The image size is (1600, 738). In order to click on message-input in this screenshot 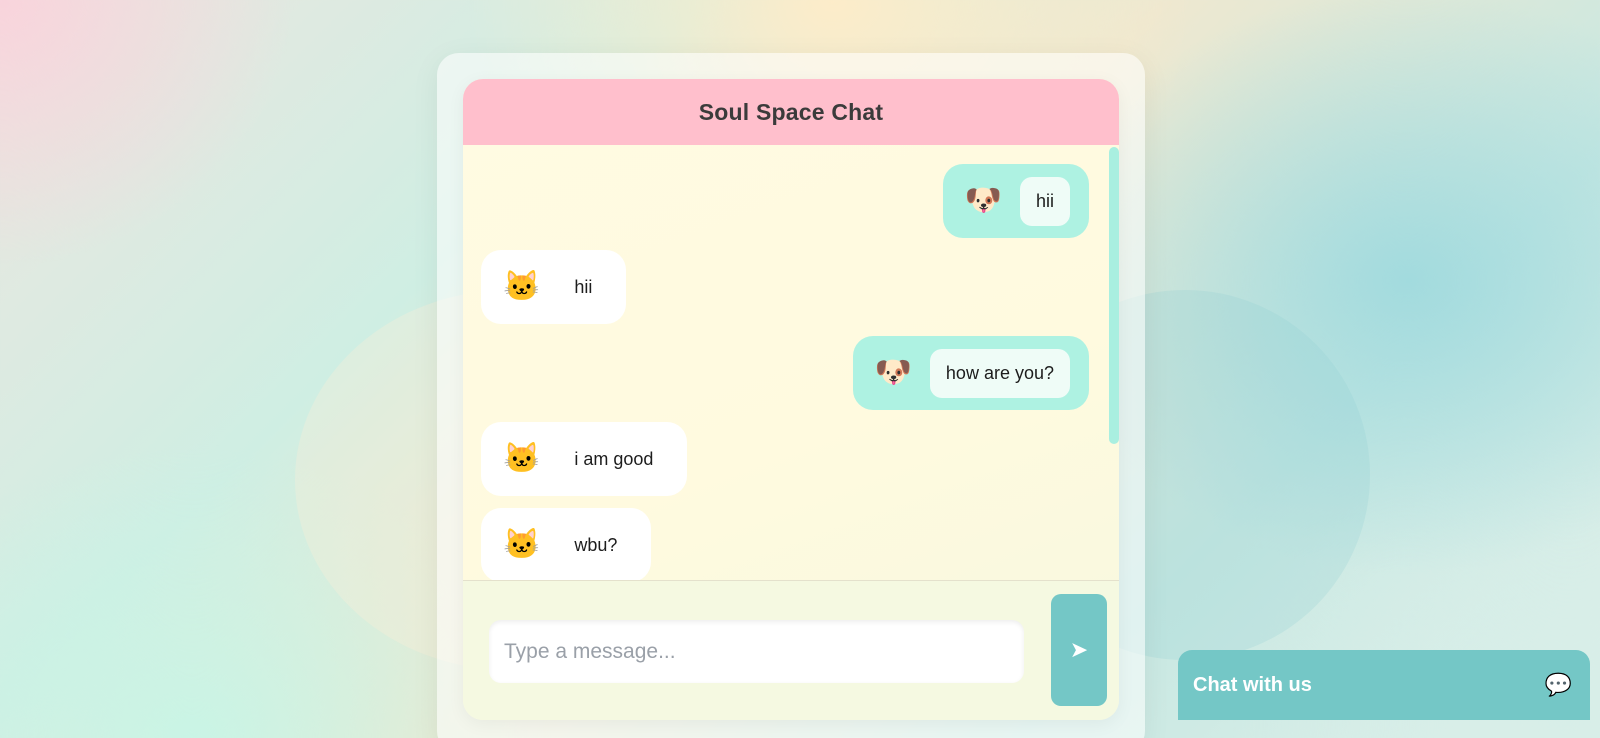, I will do `click(756, 651)`.